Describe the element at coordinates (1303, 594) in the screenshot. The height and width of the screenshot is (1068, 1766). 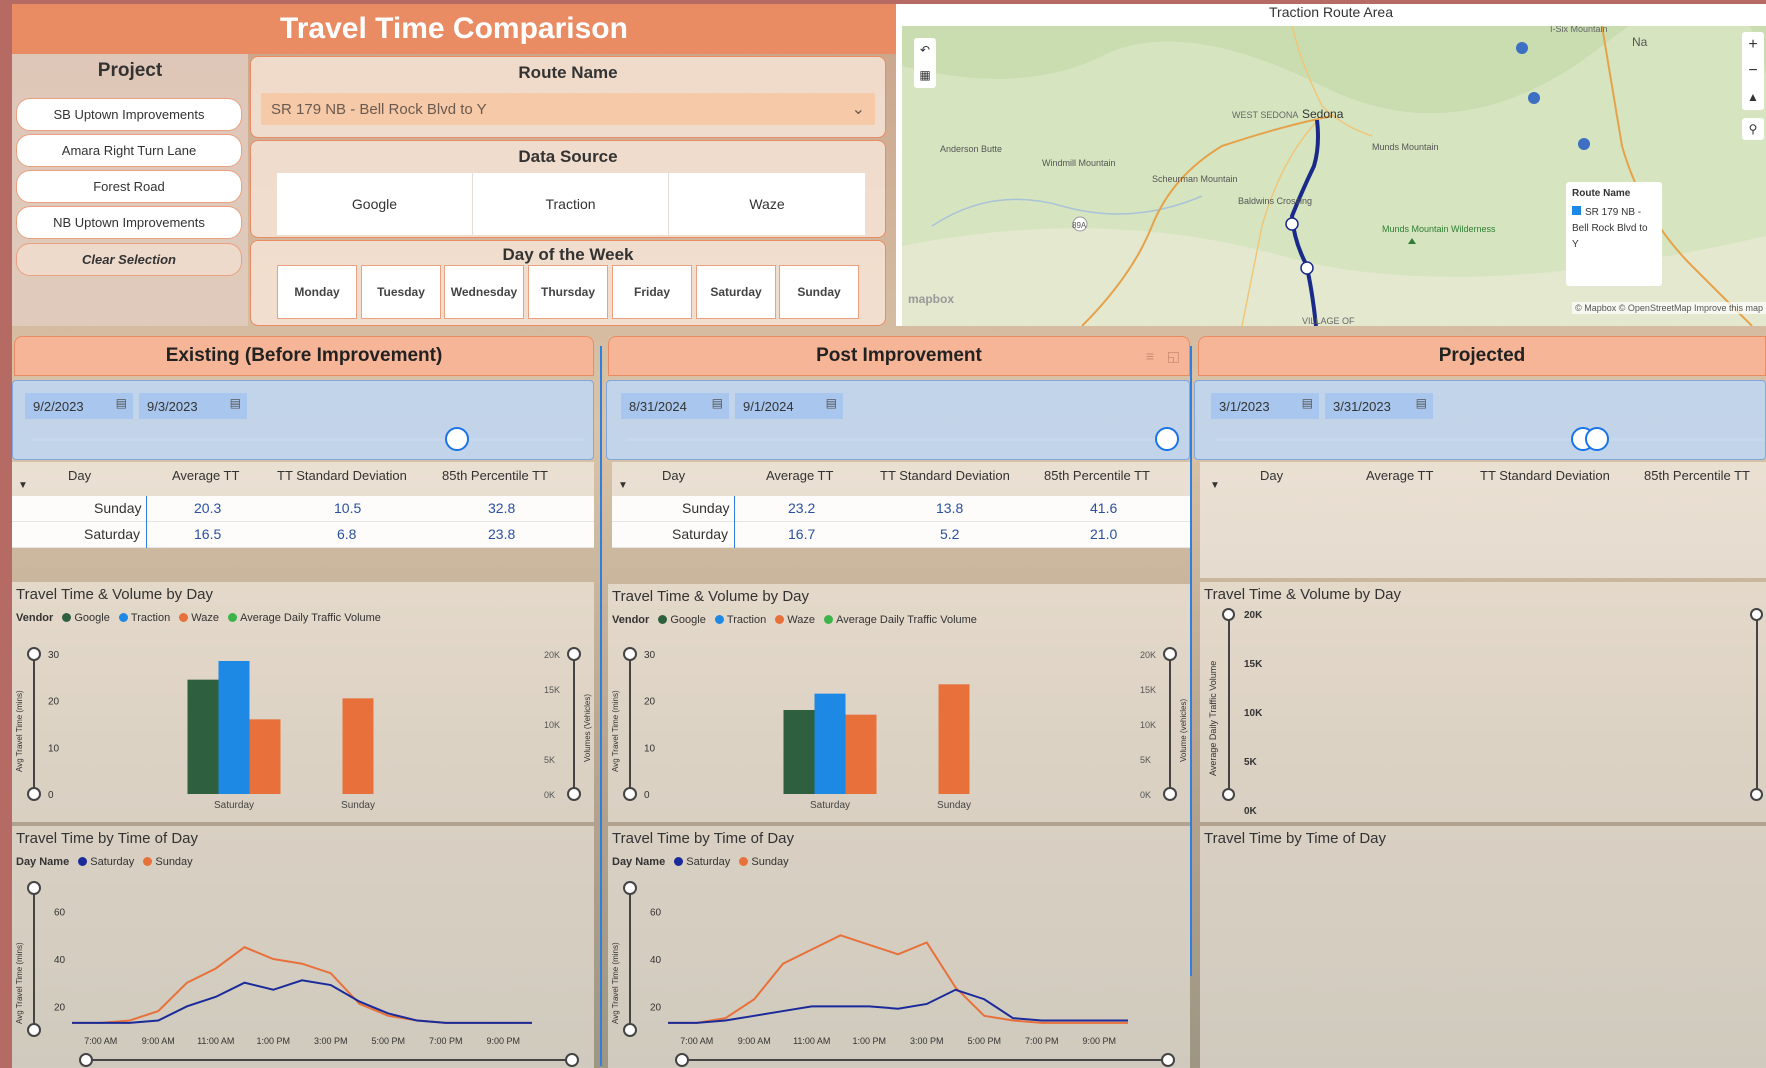
I see `projected-bar-chart-title: Travel Time & Volume by Day` at that location.